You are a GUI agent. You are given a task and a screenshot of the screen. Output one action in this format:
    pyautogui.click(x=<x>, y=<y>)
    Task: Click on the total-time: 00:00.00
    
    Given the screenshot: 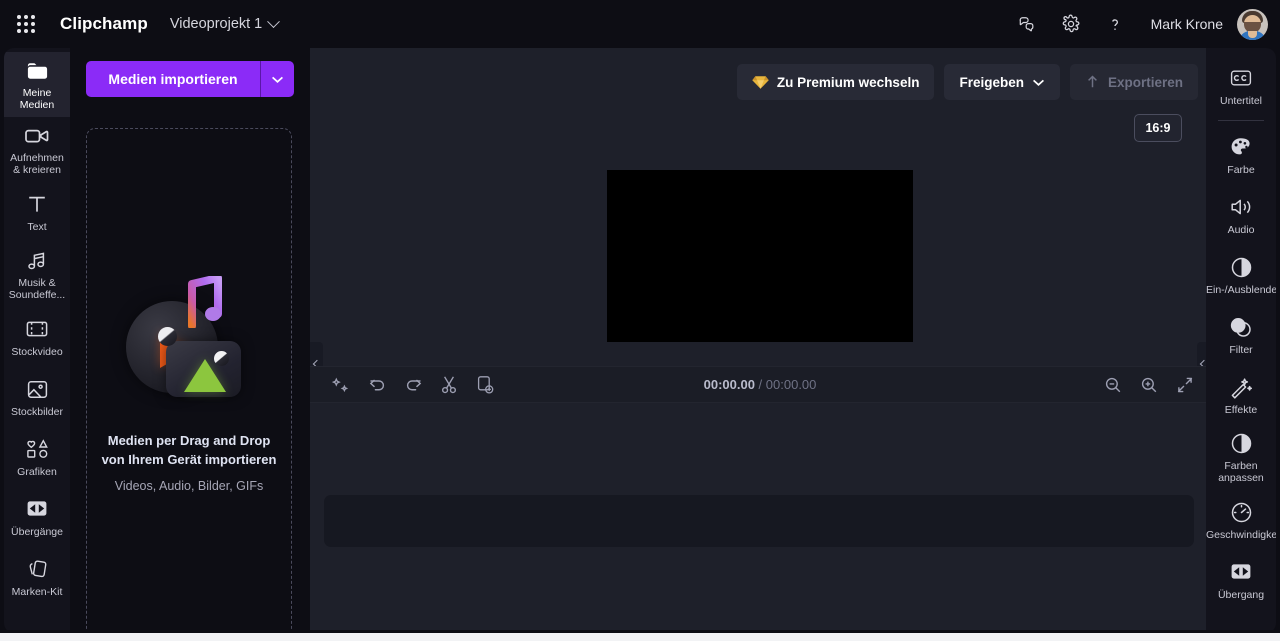 What is the action you would take?
    pyautogui.click(x=791, y=384)
    